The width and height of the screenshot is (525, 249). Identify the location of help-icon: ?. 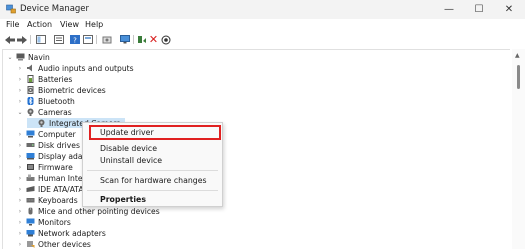
(74, 39).